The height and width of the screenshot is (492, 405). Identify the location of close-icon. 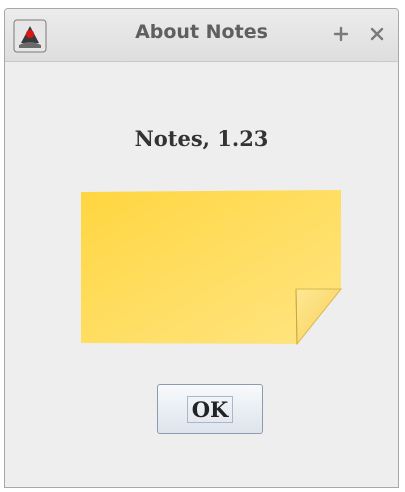
(377, 34).